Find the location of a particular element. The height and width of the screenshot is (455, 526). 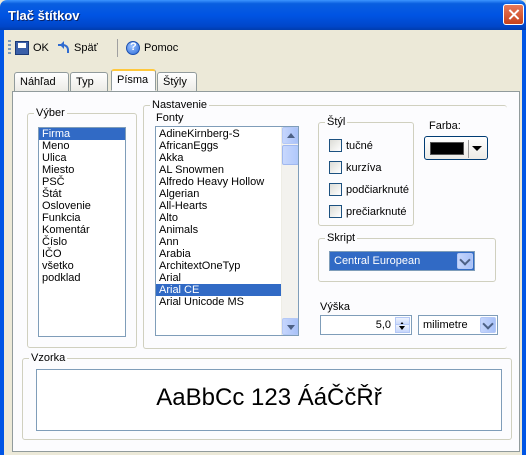

skript-group: Skript Central European is located at coordinates (407, 257).